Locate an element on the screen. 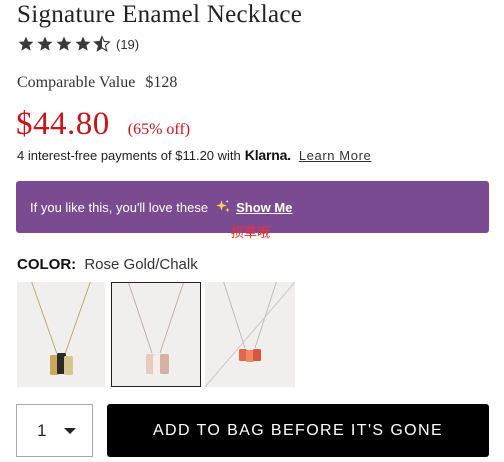 The image size is (504, 462). necklace-rose-gold-chalk-image is located at coordinates (156, 334).